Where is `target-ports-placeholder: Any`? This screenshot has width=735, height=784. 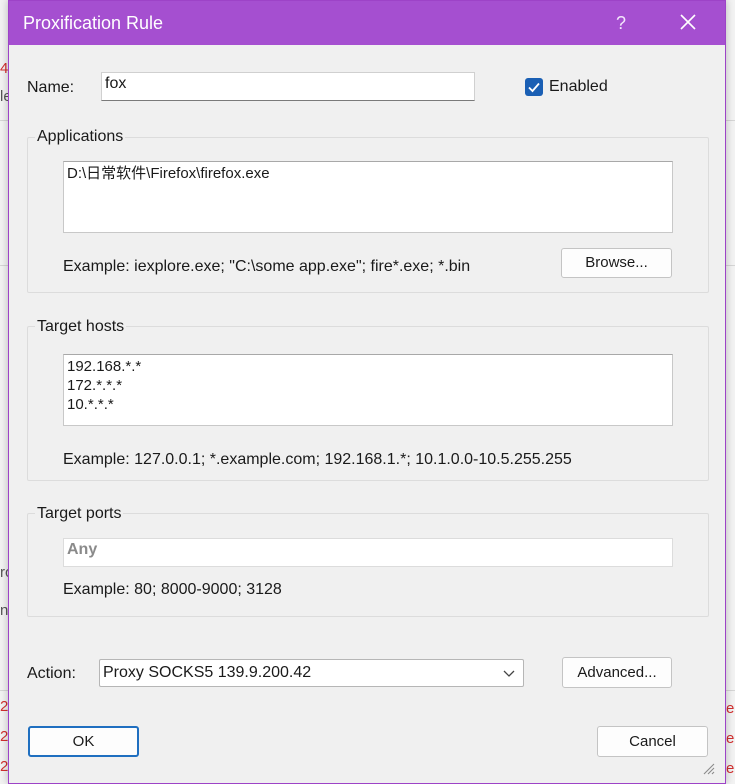
target-ports-placeholder: Any is located at coordinates (82, 549).